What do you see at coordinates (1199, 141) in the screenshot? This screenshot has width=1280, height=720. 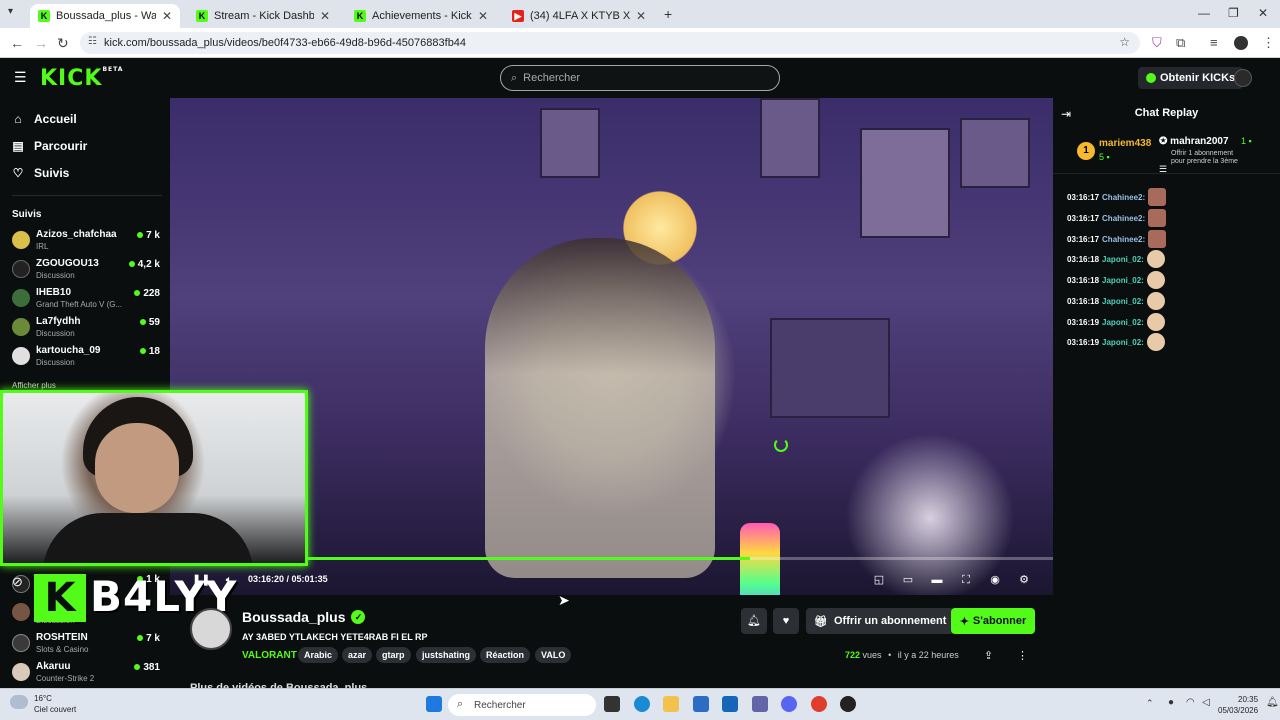 I see `gifter-name: mahran2007` at bounding box center [1199, 141].